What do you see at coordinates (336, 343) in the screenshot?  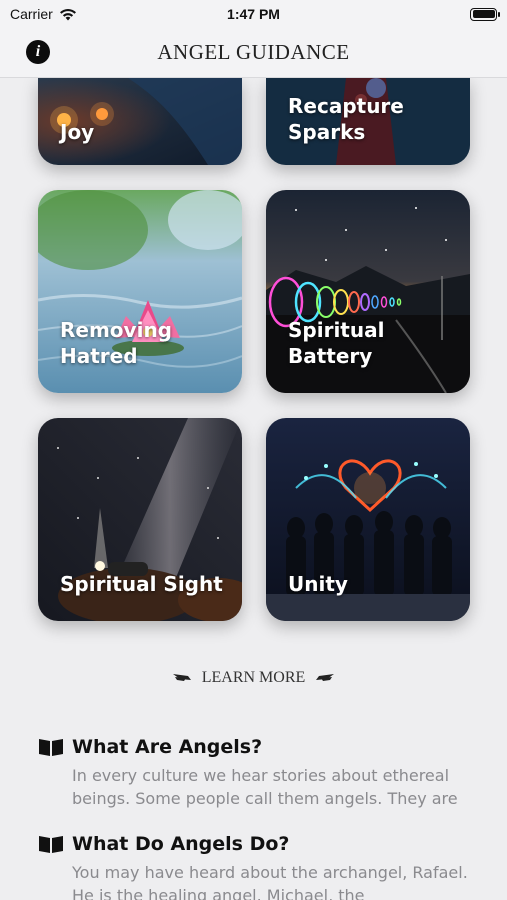 I see `tile-label: Spiritual Battery` at bounding box center [336, 343].